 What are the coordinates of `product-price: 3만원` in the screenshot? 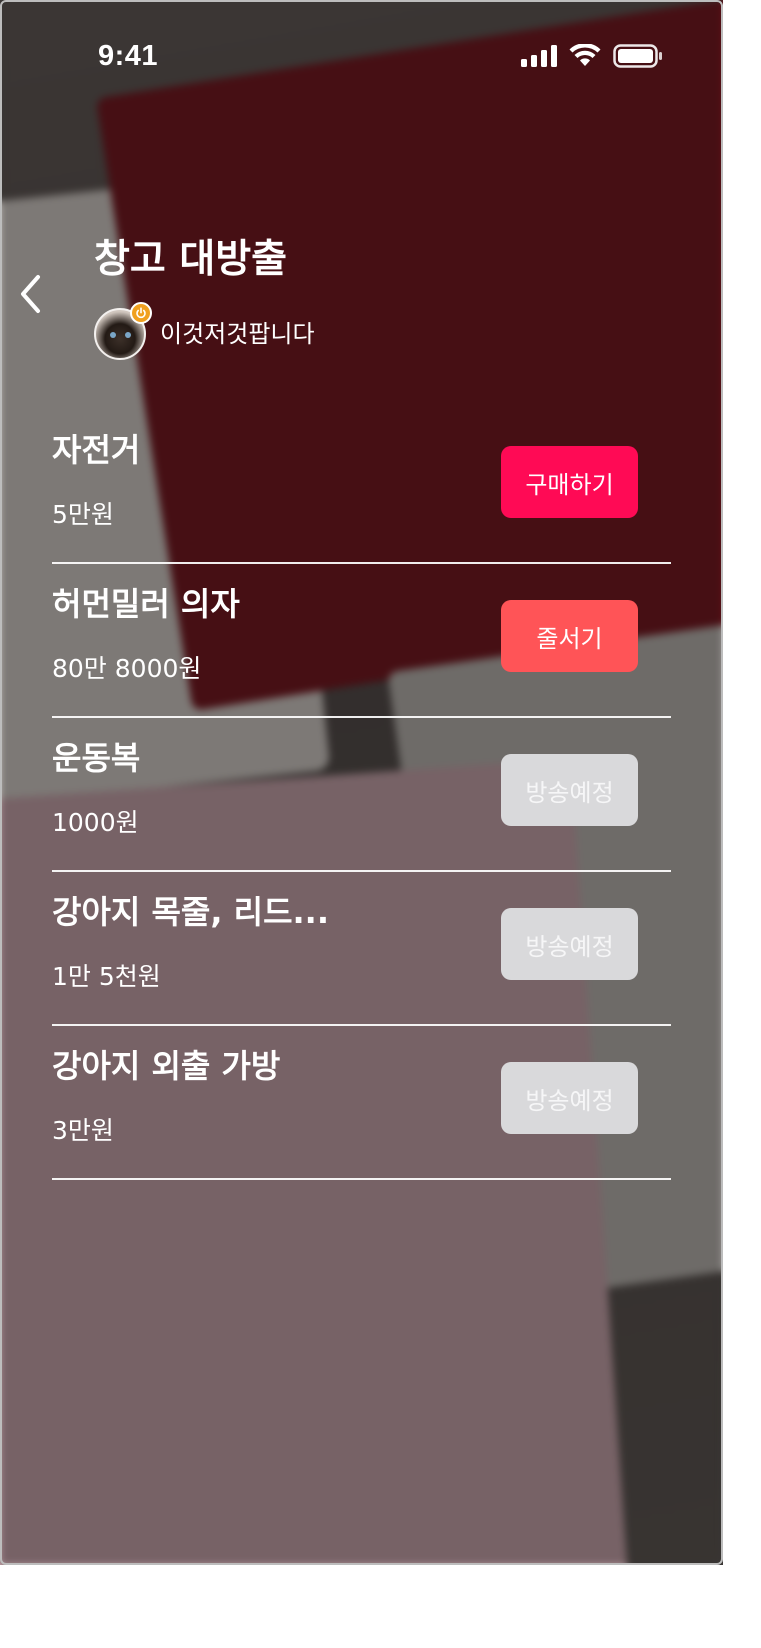 It's located at (83, 1130).